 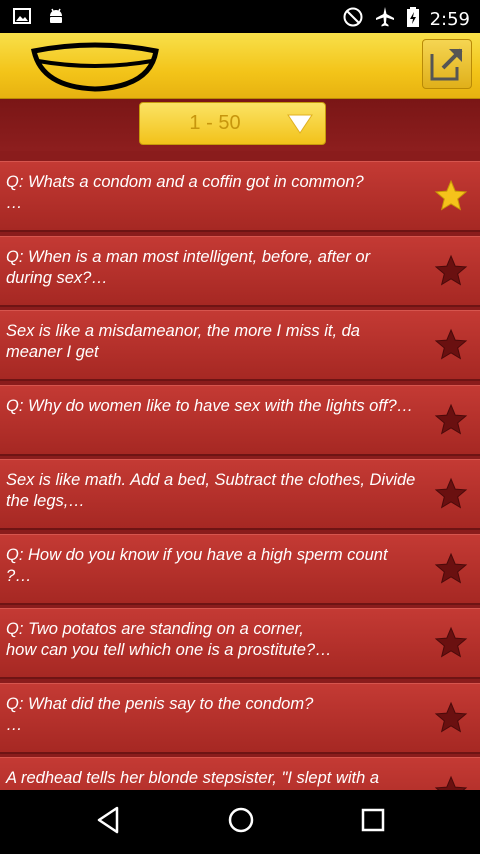 I want to click on app-bar, so click(x=240, y=66).